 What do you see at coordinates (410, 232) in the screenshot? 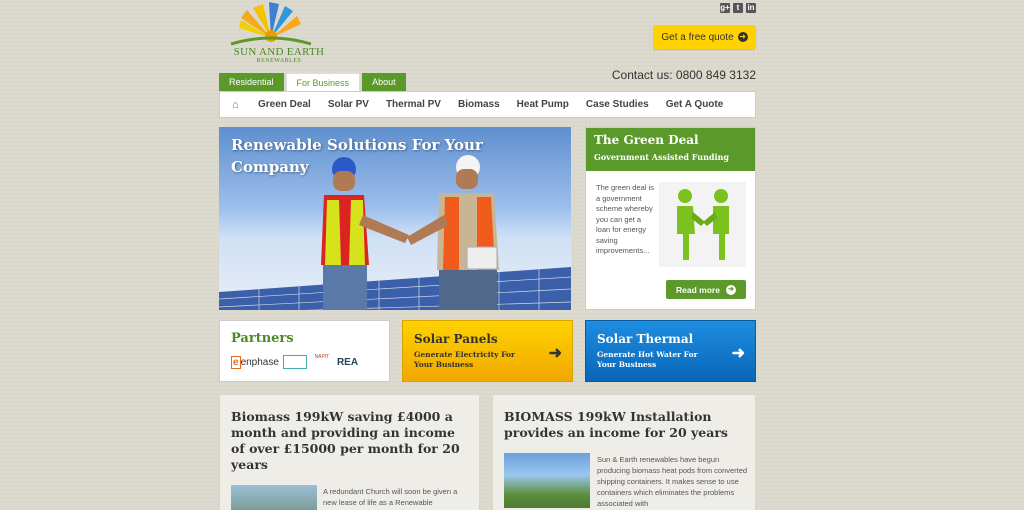
I see `handshake-workers-image` at bounding box center [410, 232].